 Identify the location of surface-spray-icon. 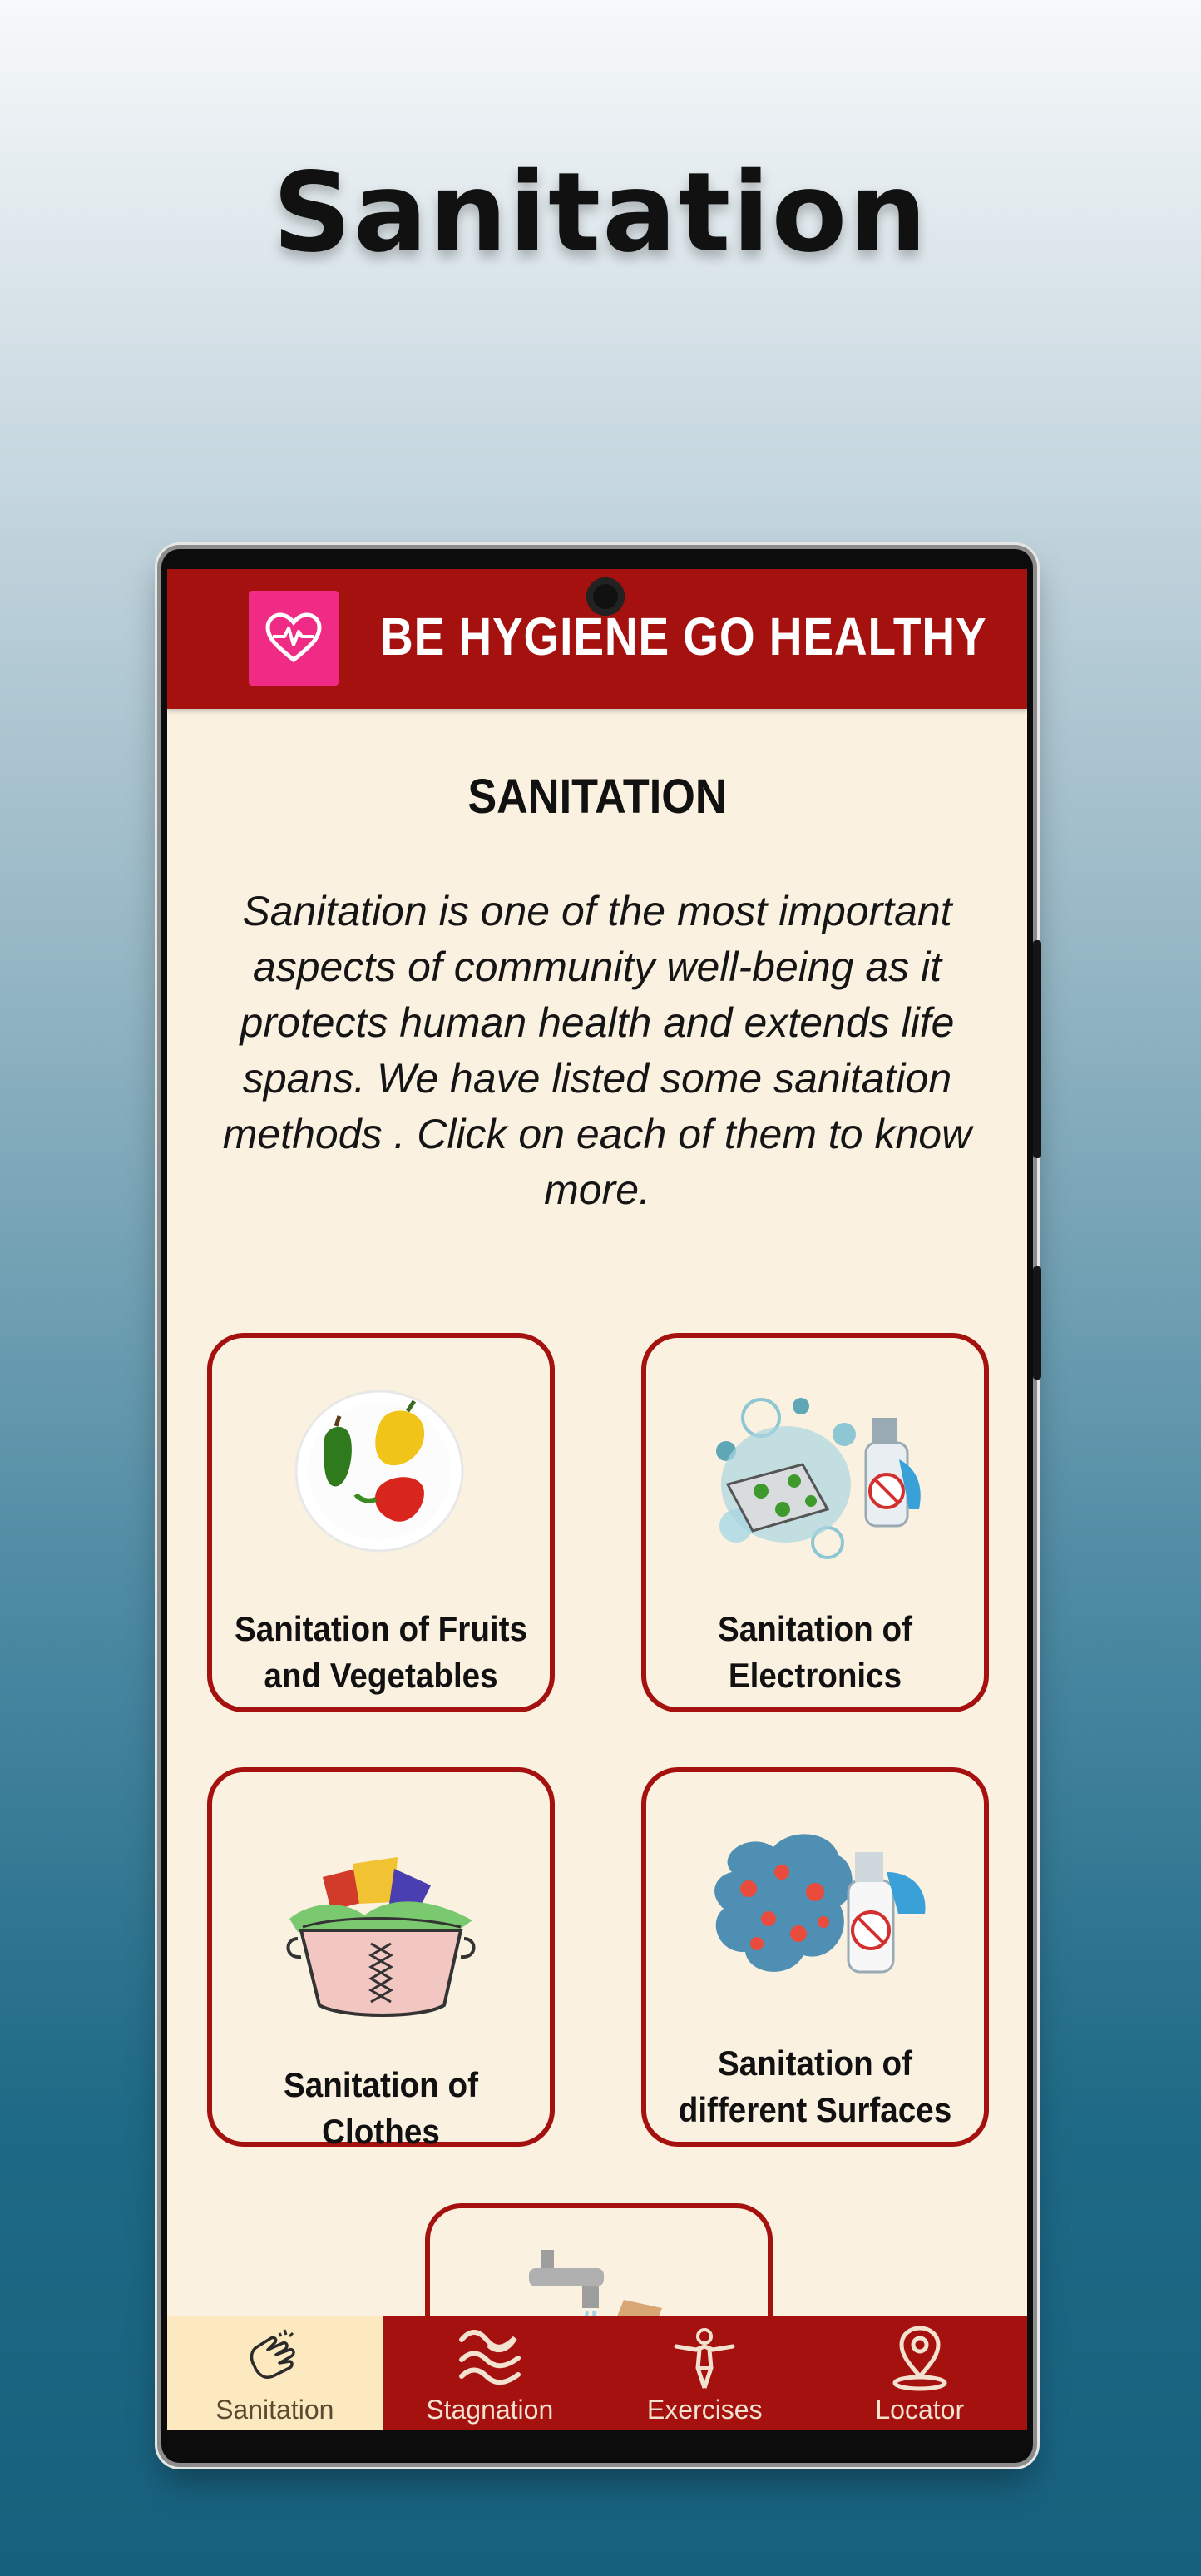
(815, 1906).